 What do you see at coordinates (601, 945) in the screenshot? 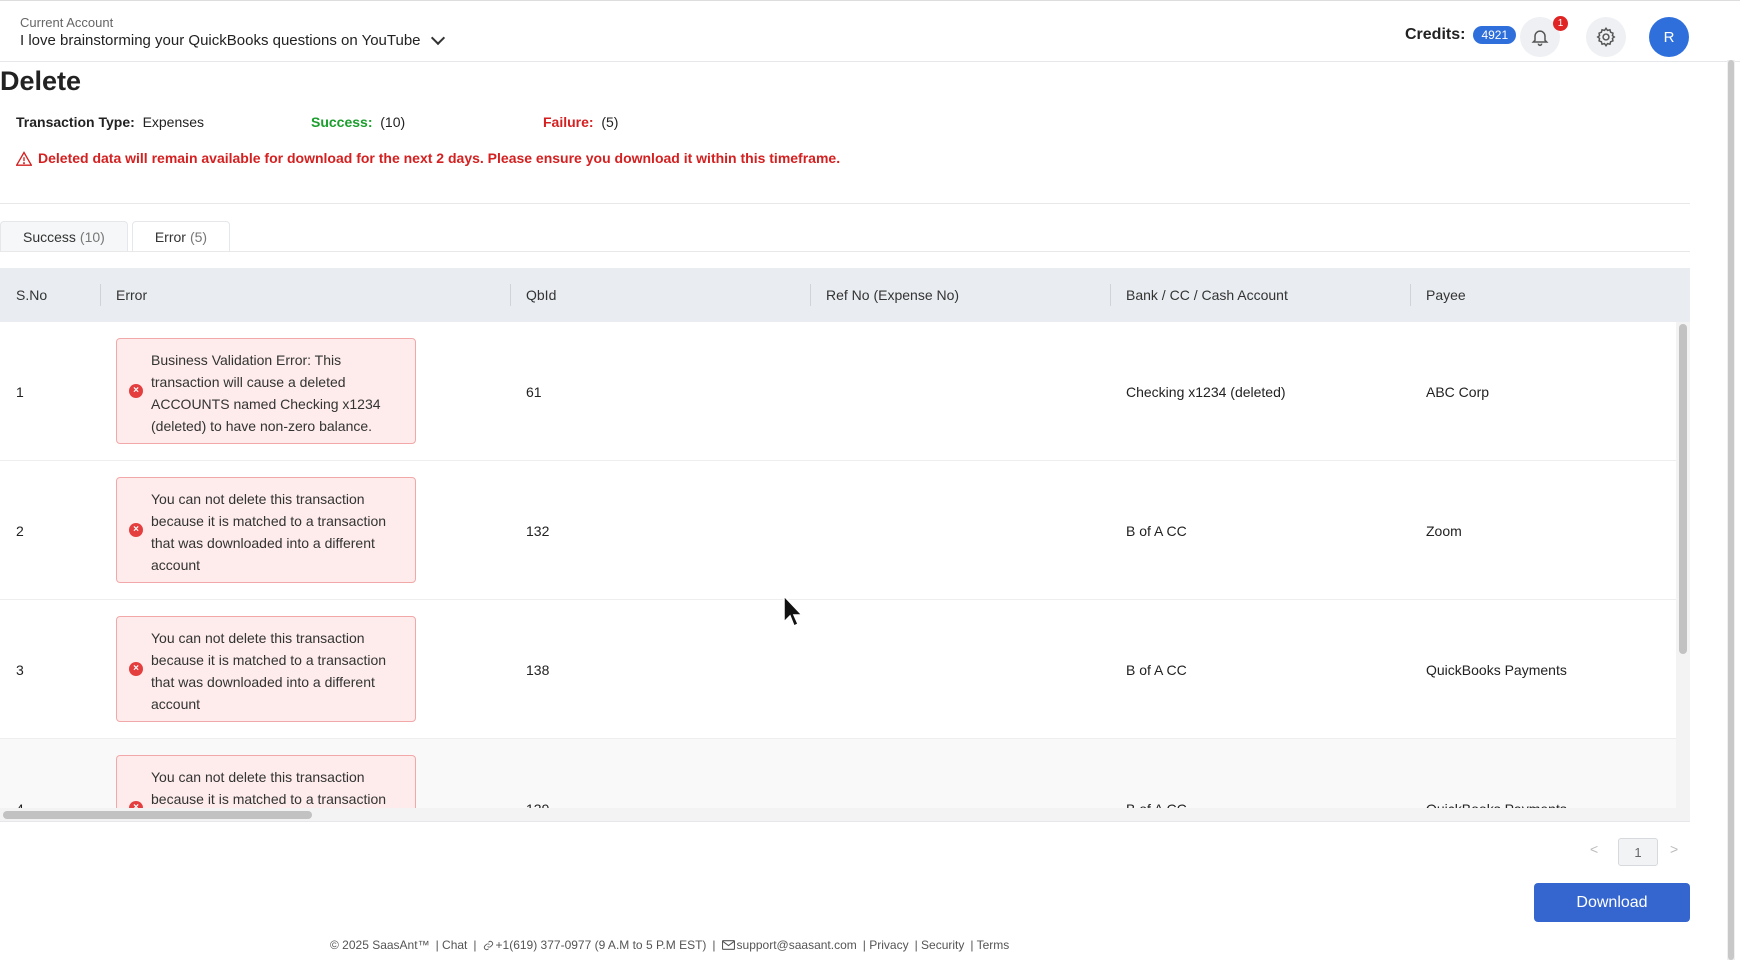
I see `footer-phone-text: +1(619) 377-0977 (9 A.M to 5 P.M EST)` at bounding box center [601, 945].